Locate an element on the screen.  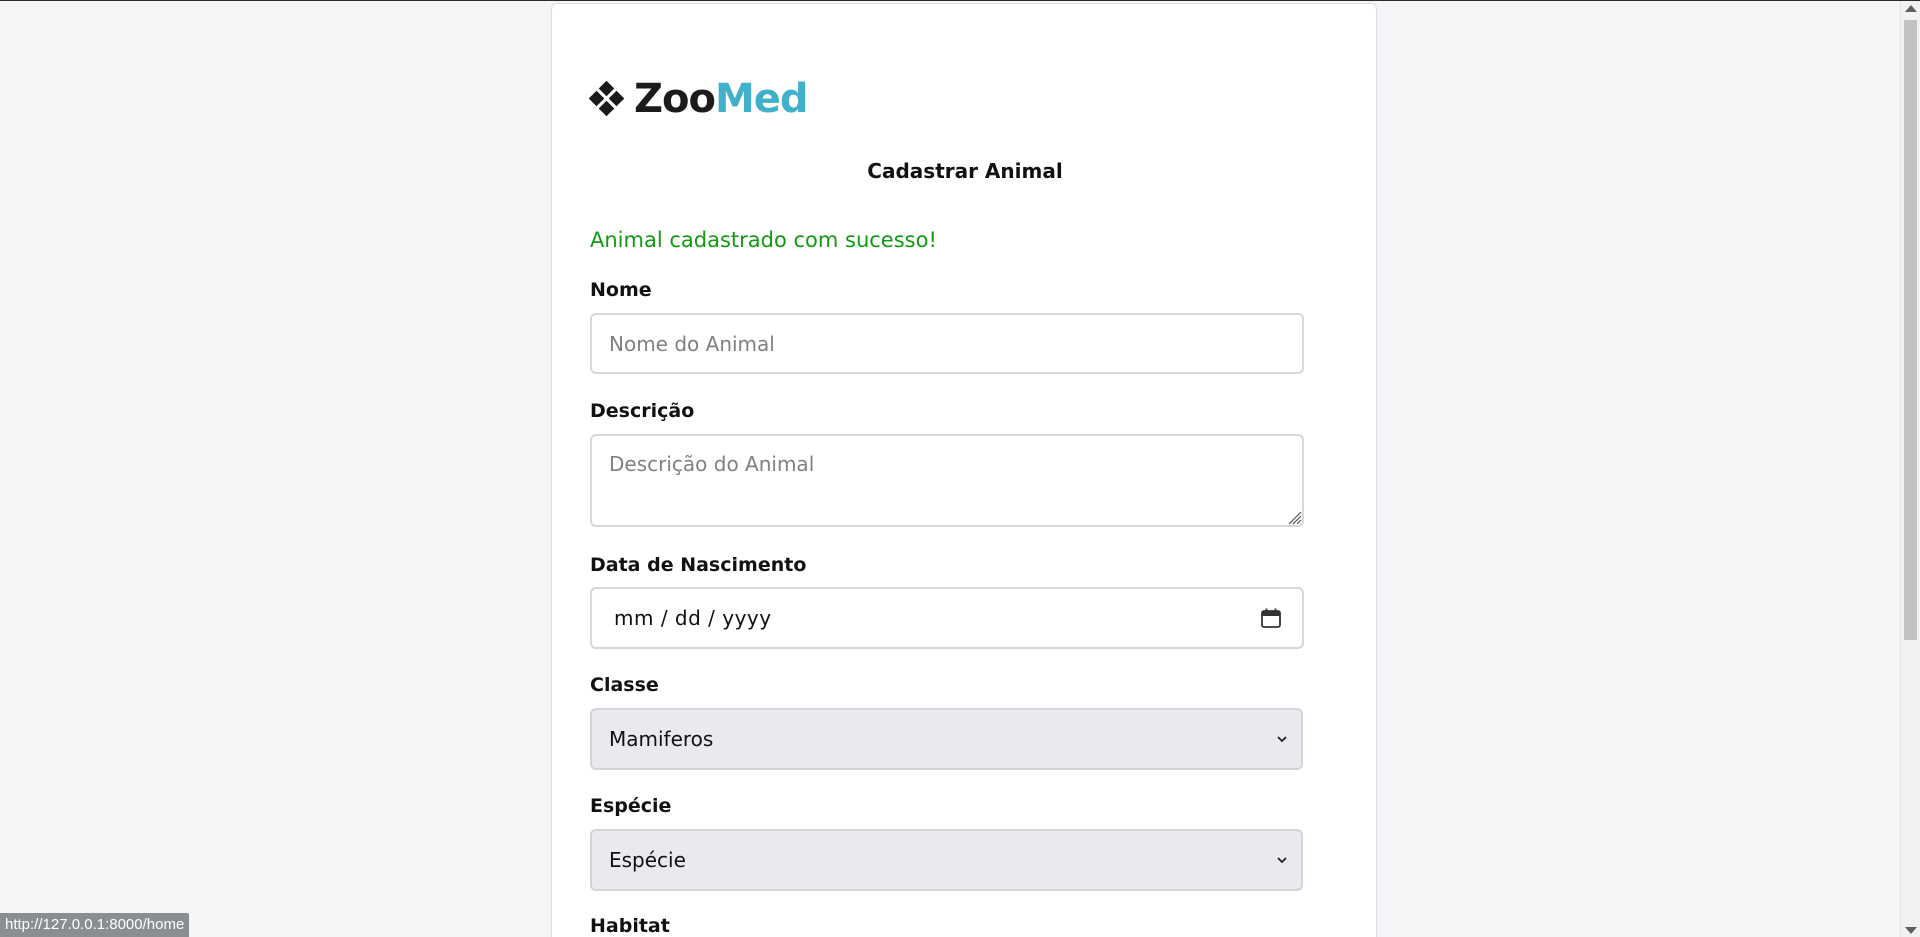
nome-label: Nome is located at coordinates (621, 290).